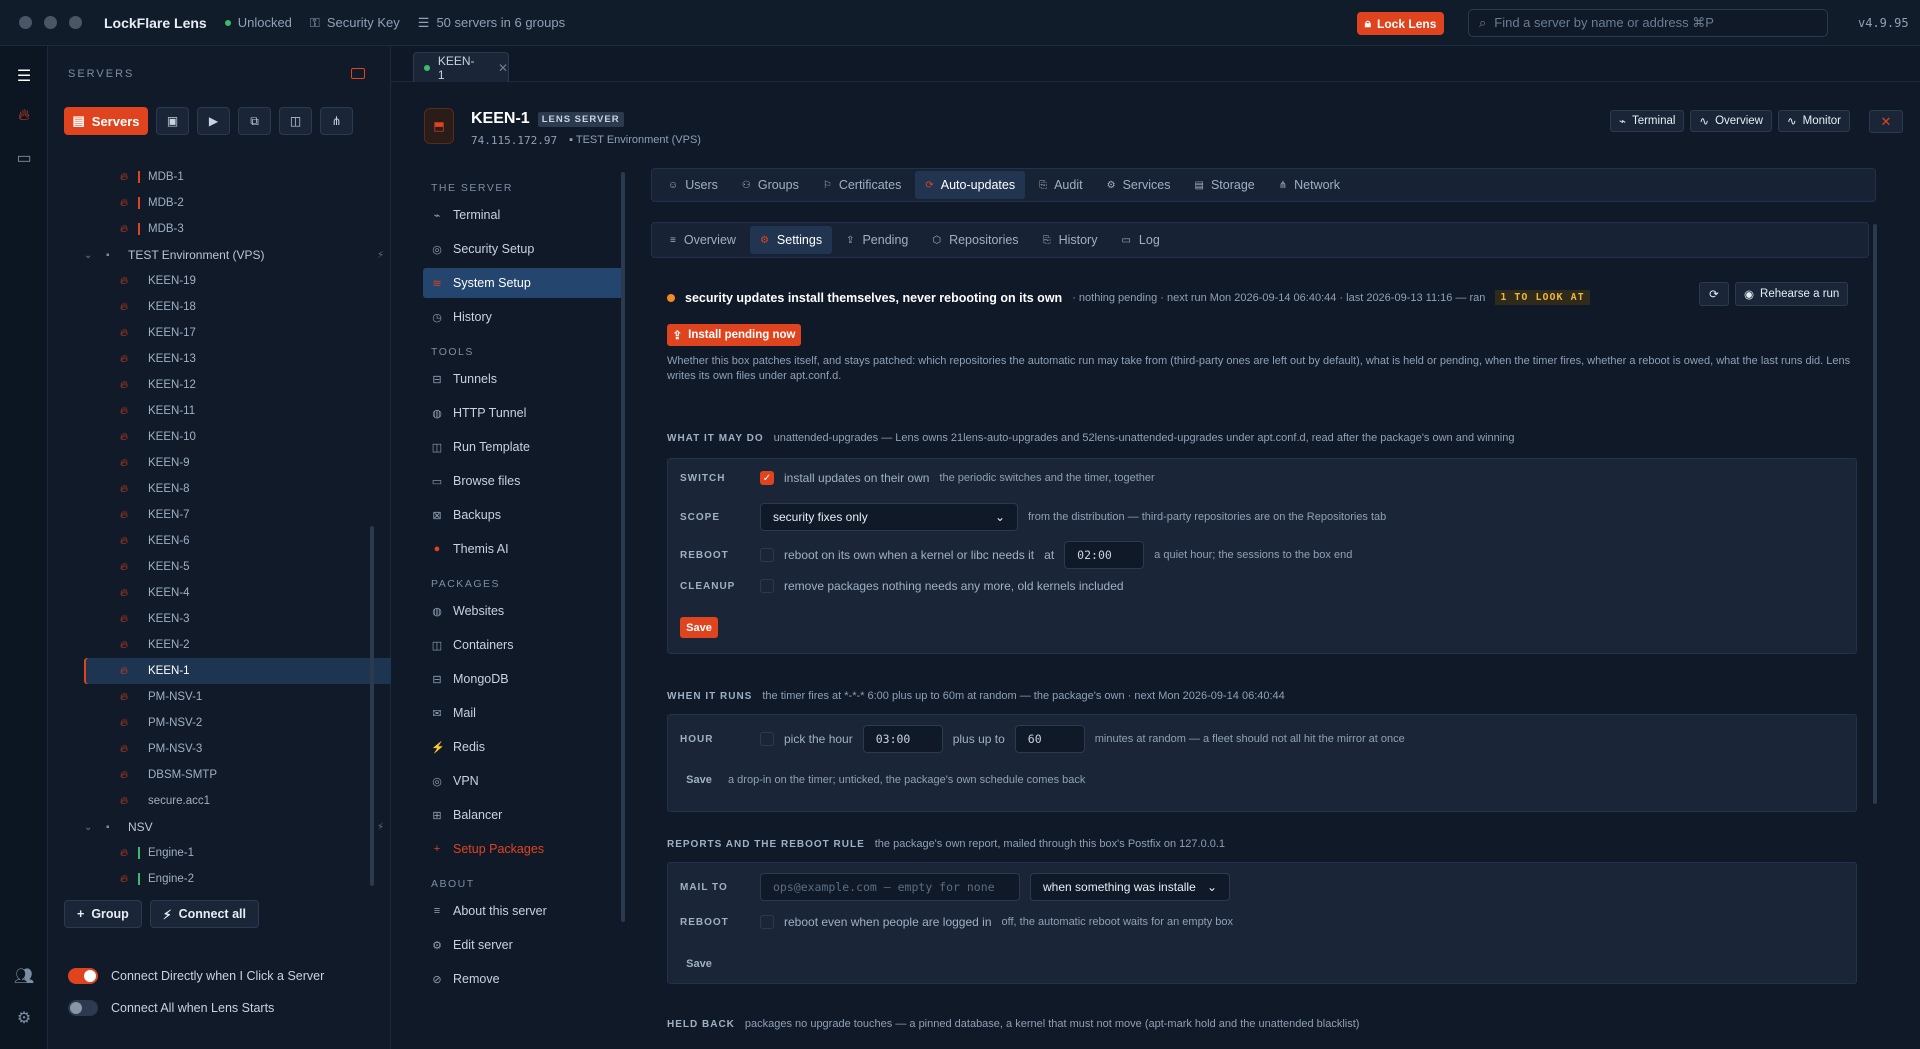 The height and width of the screenshot is (1049, 1920). I want to click on switch-checkbox: ✓, so click(767, 478).